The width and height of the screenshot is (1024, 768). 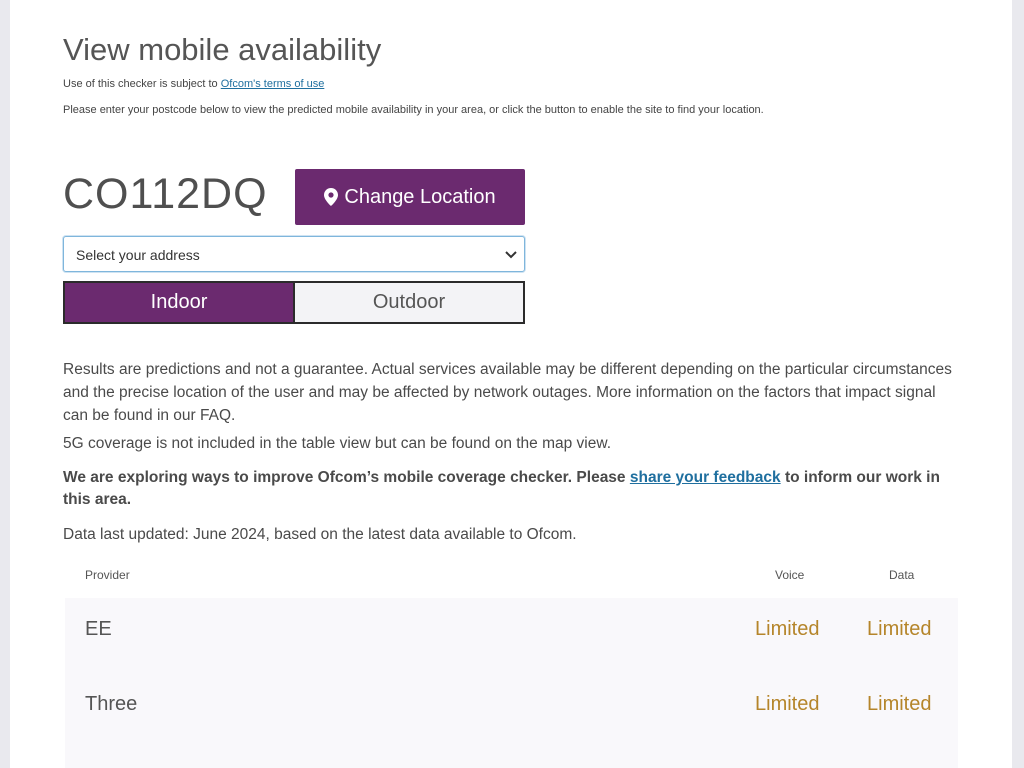 I want to click on table-header: Provider Voice Data, so click(x=510, y=578).